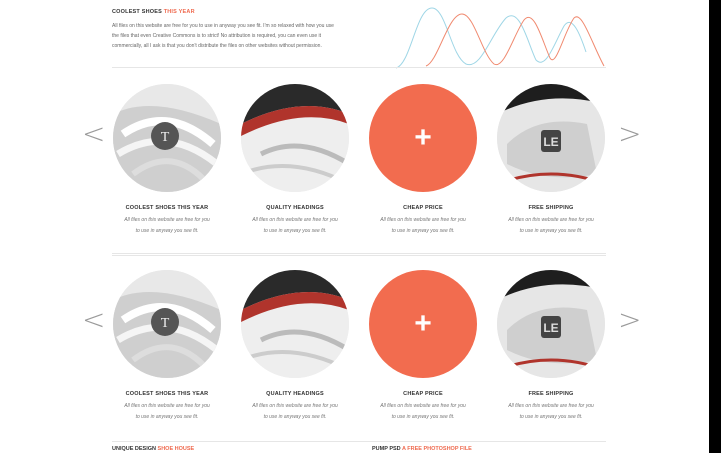 The height and width of the screenshot is (453, 721). What do you see at coordinates (715, 226) in the screenshot?
I see `window-edge` at bounding box center [715, 226].